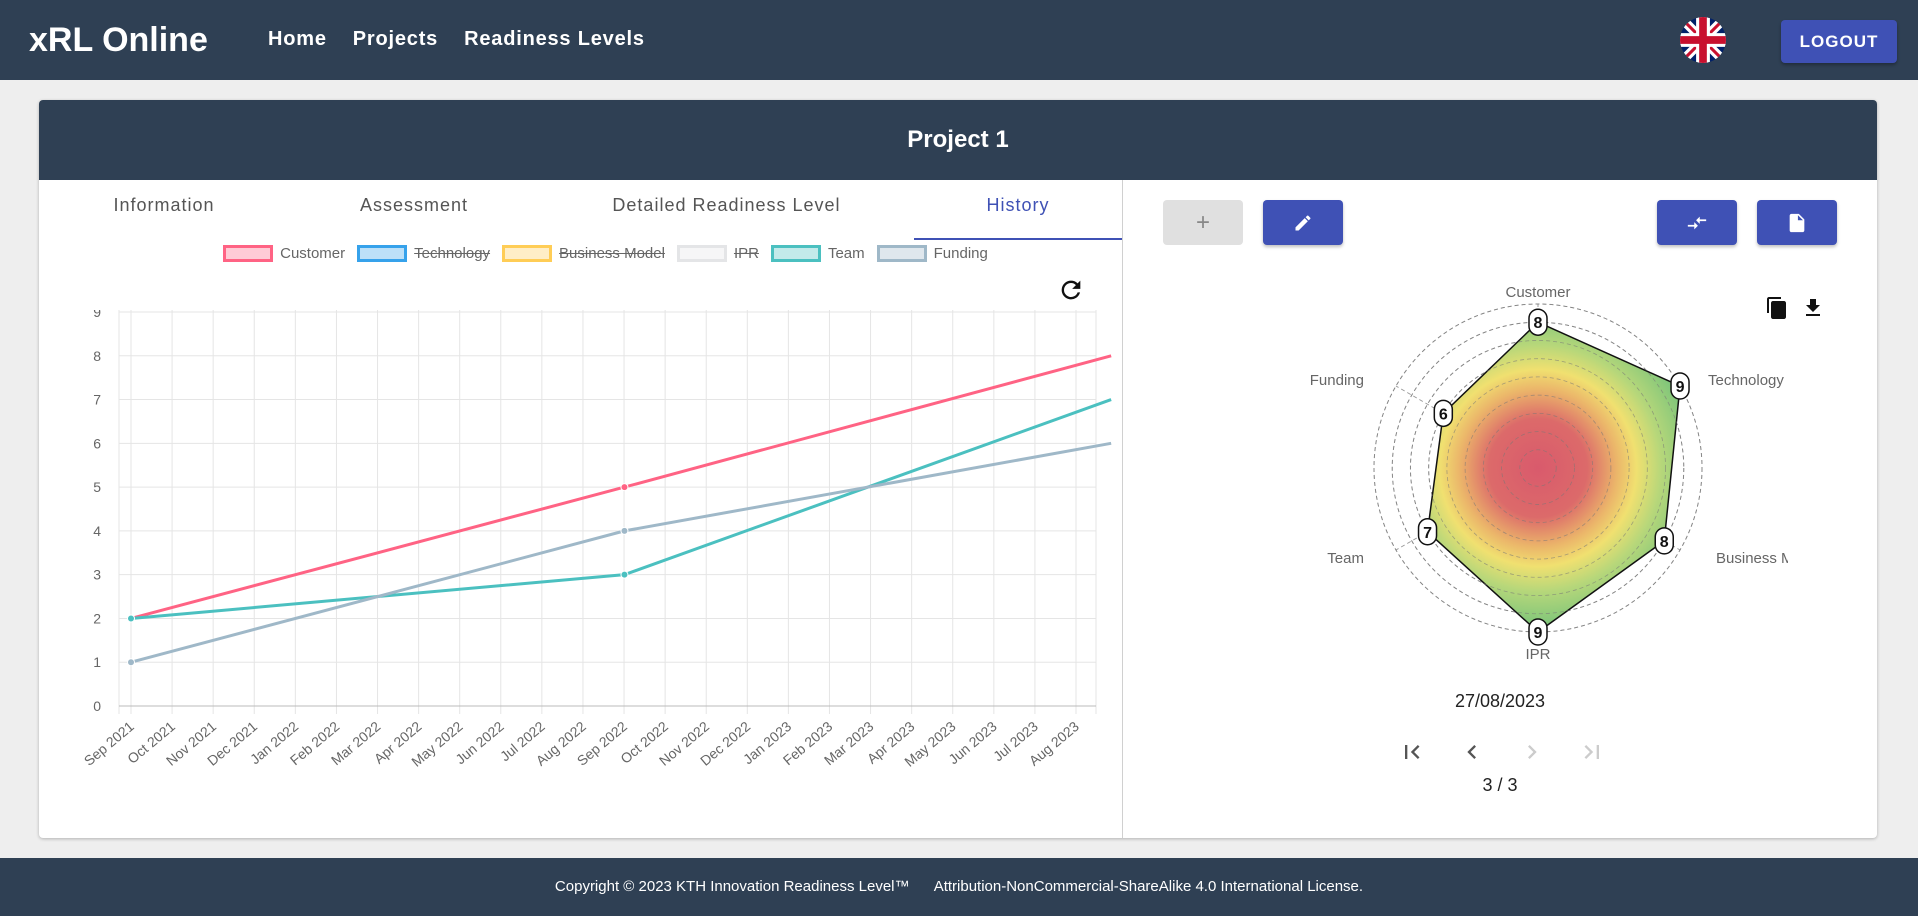 The image size is (1918, 916). Describe the element at coordinates (97, 315) in the screenshot. I see `y-tick-label: 9` at that location.